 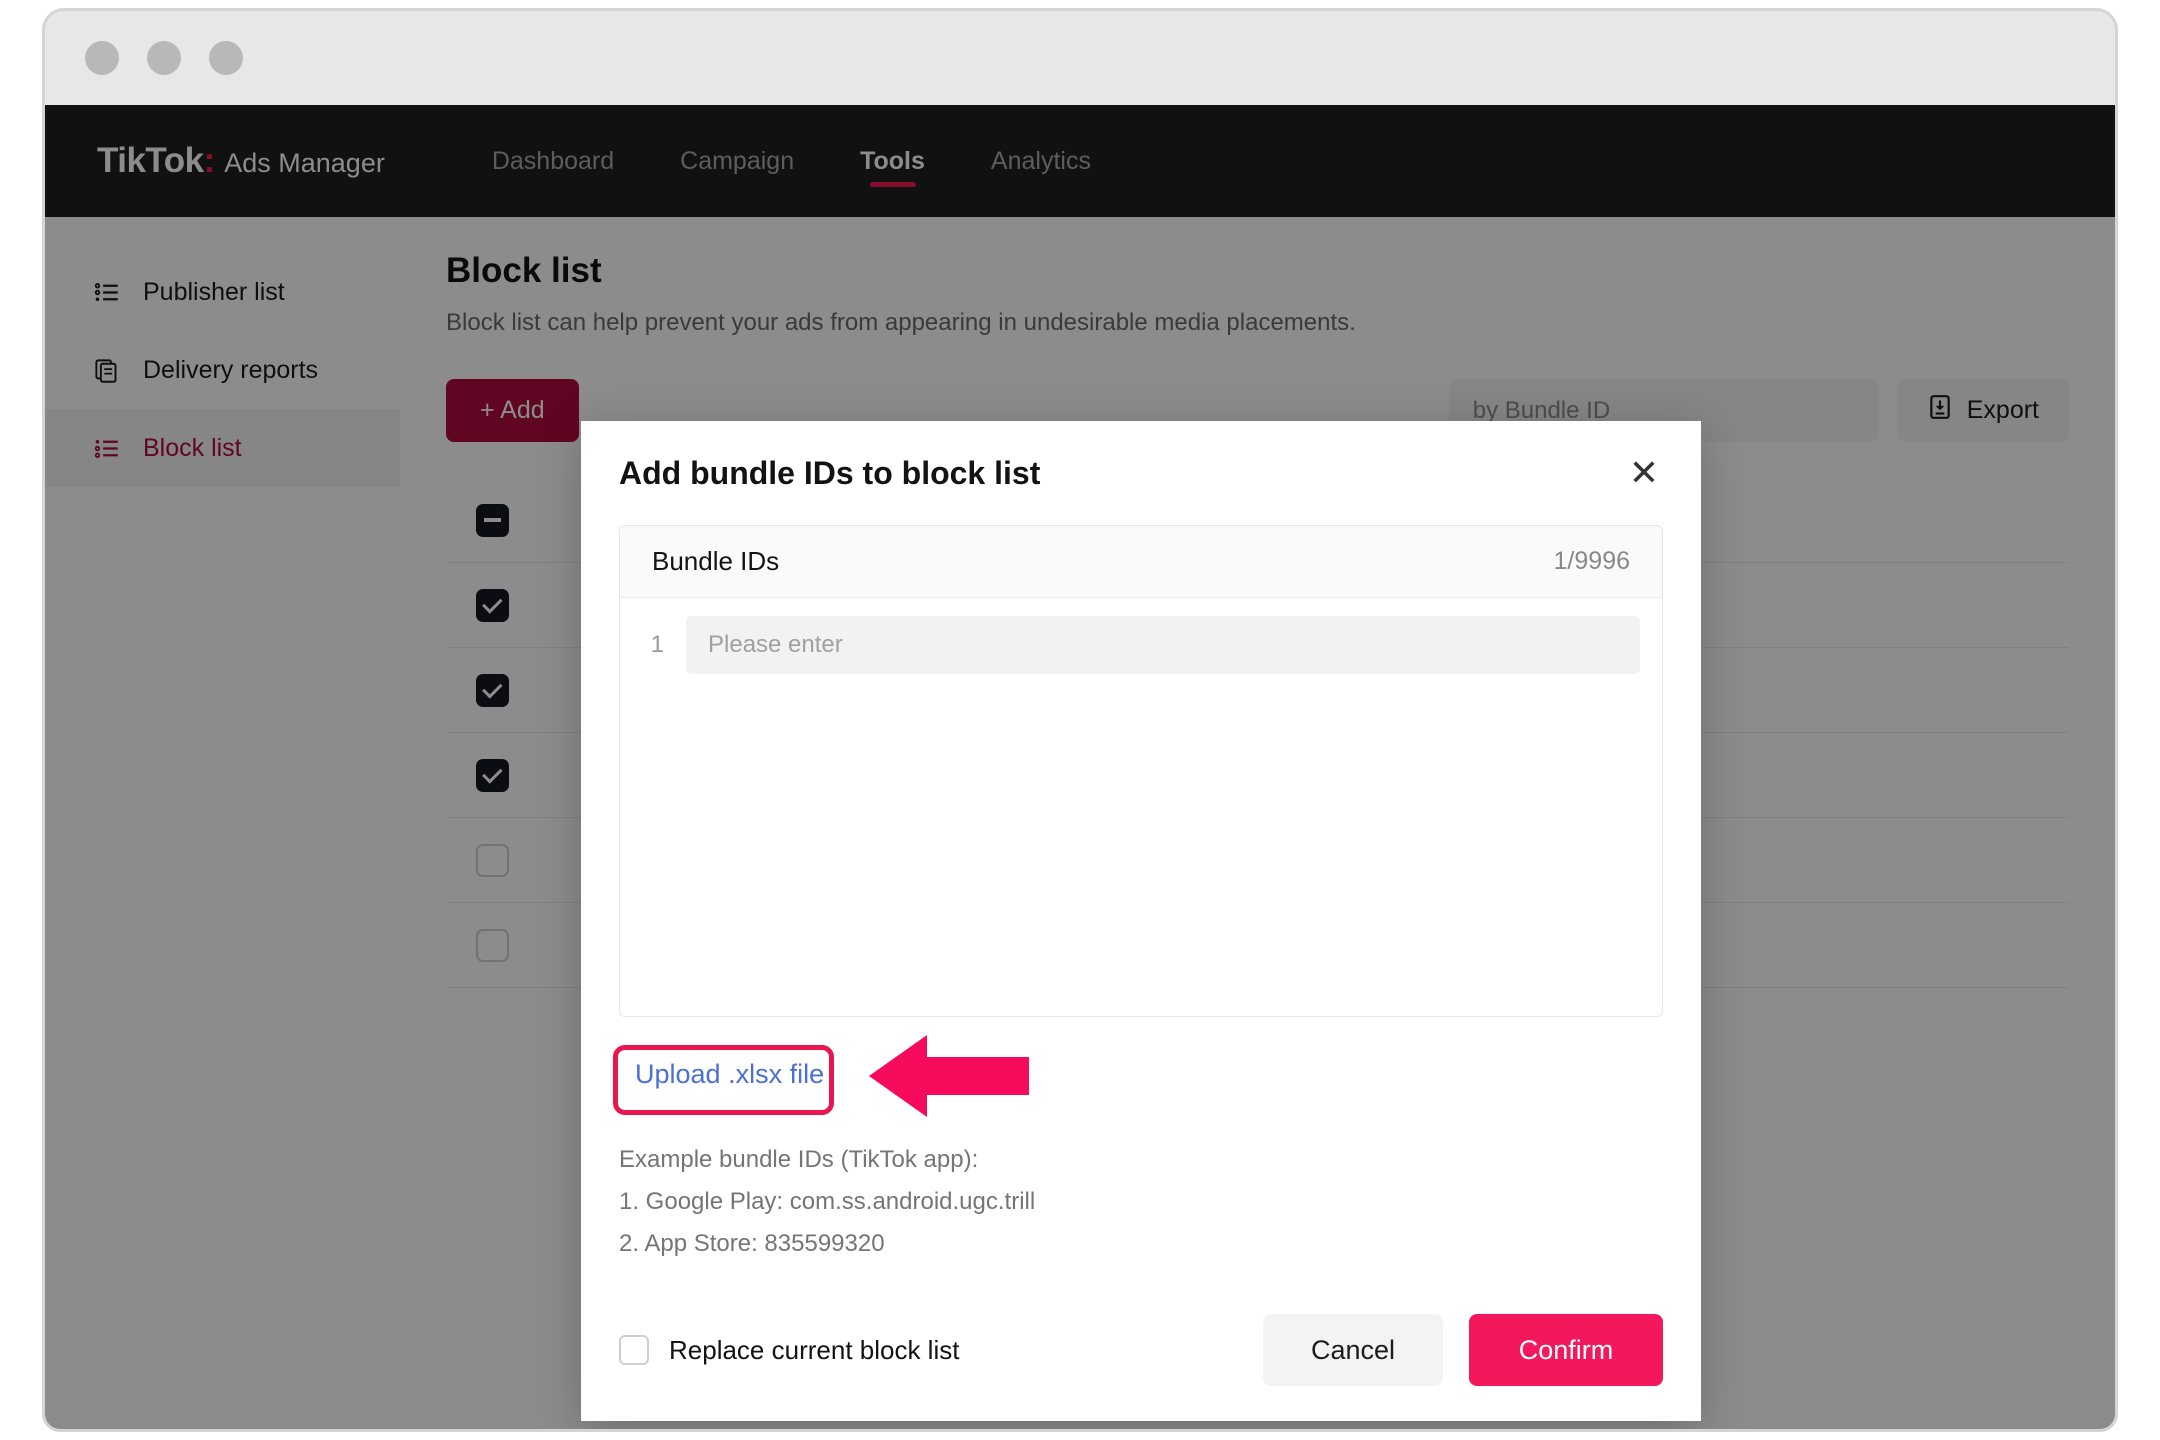 What do you see at coordinates (1591, 561) in the screenshot?
I see `bundle-ids-counter: 1/9996` at bounding box center [1591, 561].